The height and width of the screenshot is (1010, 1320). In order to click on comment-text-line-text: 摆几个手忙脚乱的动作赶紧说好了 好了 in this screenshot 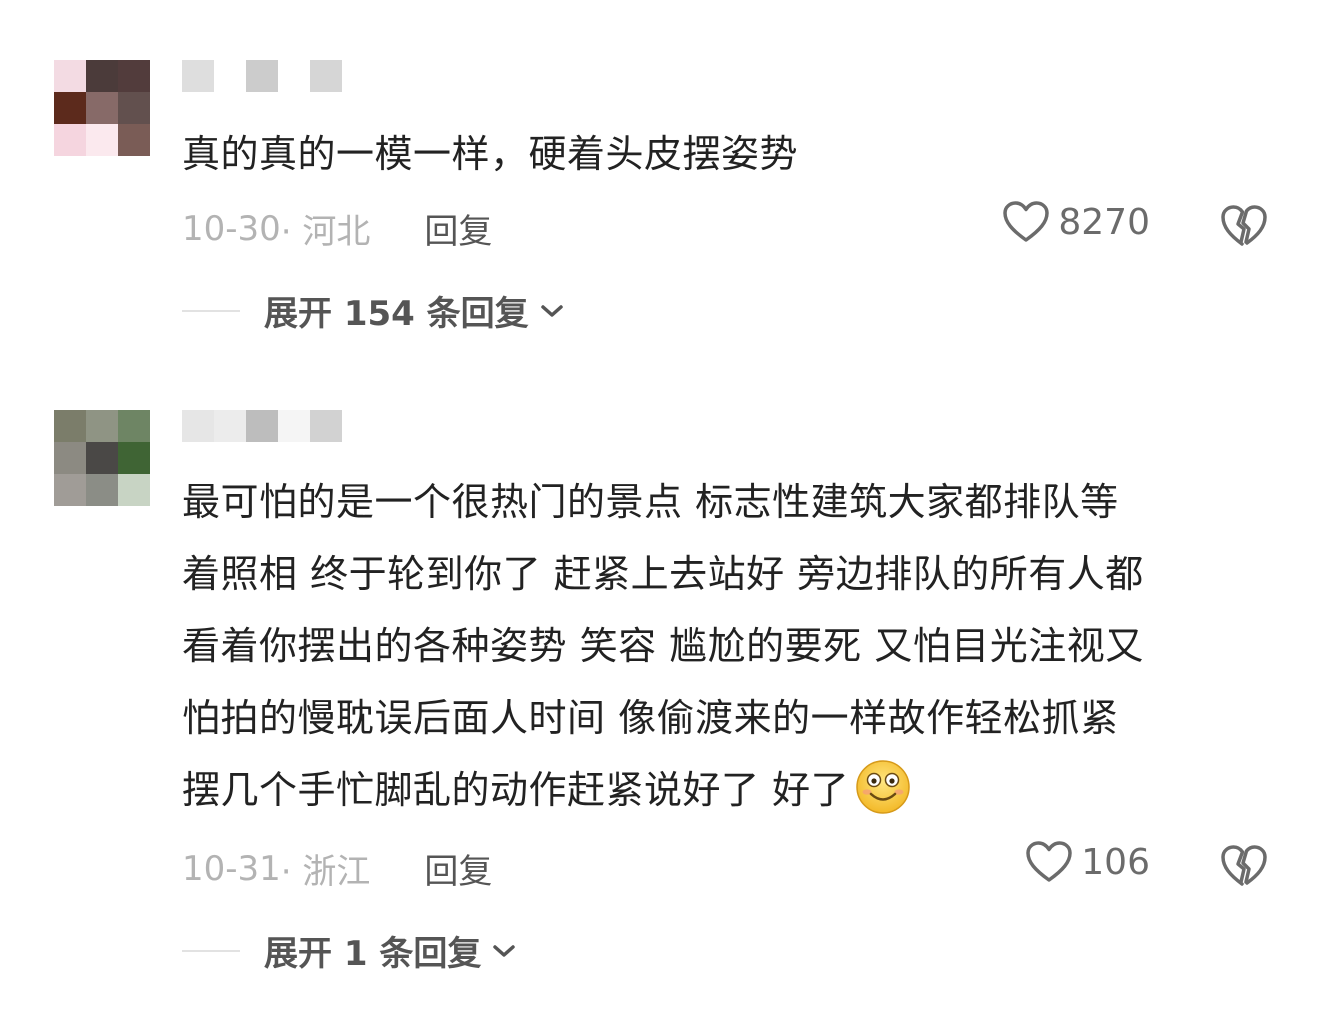, I will do `click(516, 790)`.